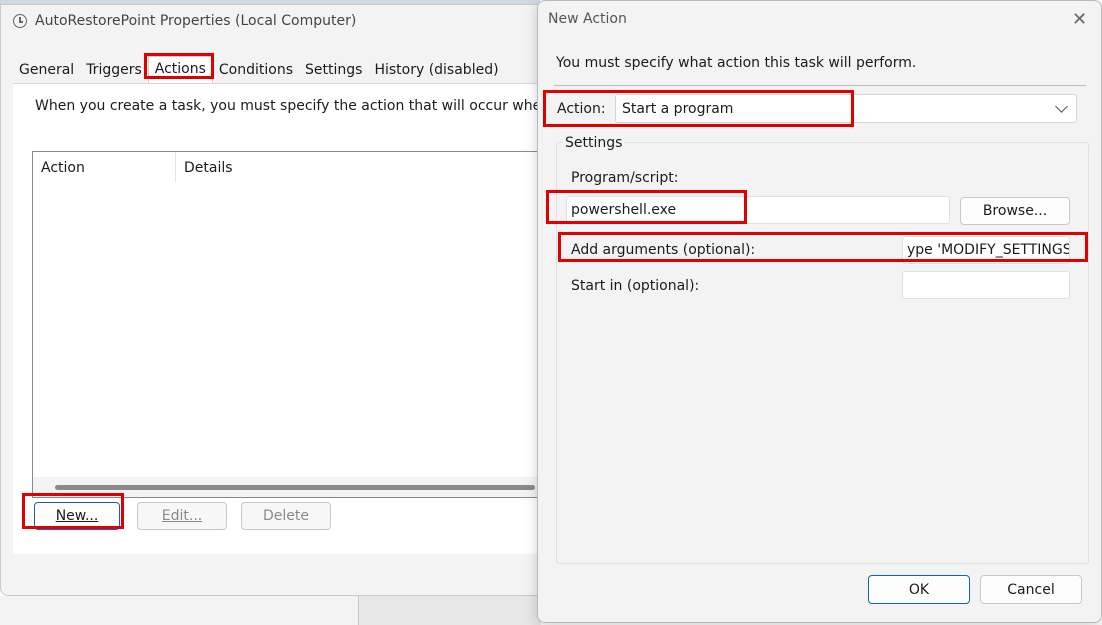 This screenshot has height=625, width=1102. Describe the element at coordinates (449, 610) in the screenshot. I see `background-window-edge` at that location.